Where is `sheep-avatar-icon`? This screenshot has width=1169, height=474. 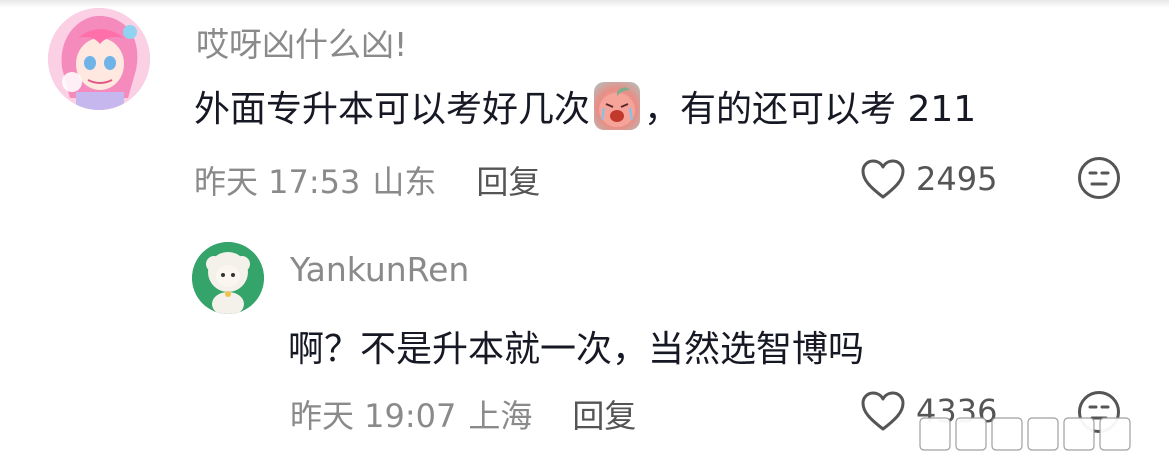
sheep-avatar-icon is located at coordinates (228, 278).